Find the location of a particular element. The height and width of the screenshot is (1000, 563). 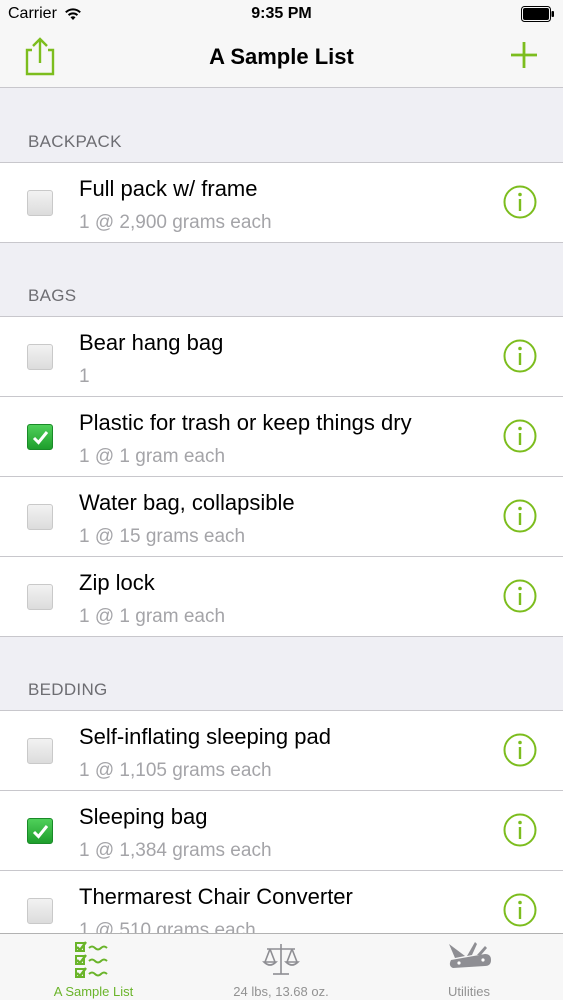

section-header-bags: BAGS is located at coordinates (281, 280).